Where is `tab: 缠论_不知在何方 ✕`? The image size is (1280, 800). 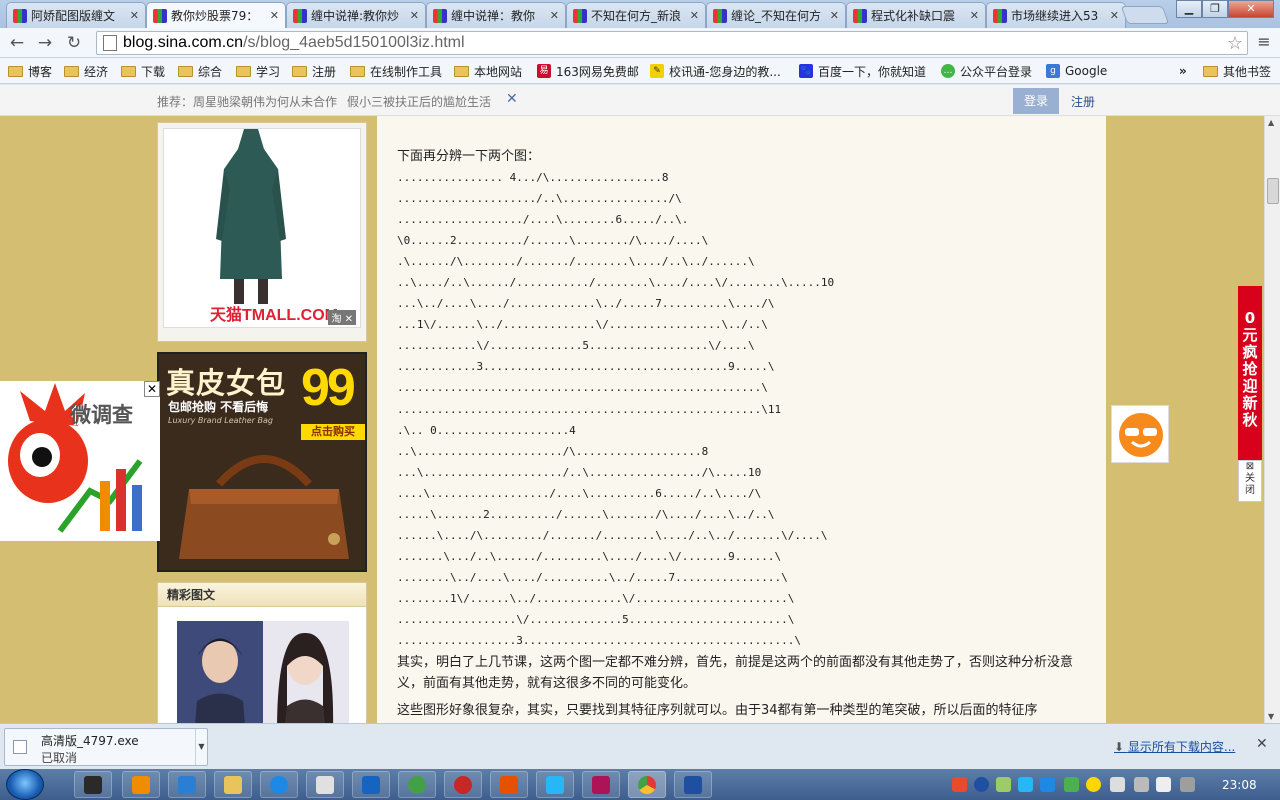 tab: 缠论_不知在何方 ✕ is located at coordinates (776, 15).